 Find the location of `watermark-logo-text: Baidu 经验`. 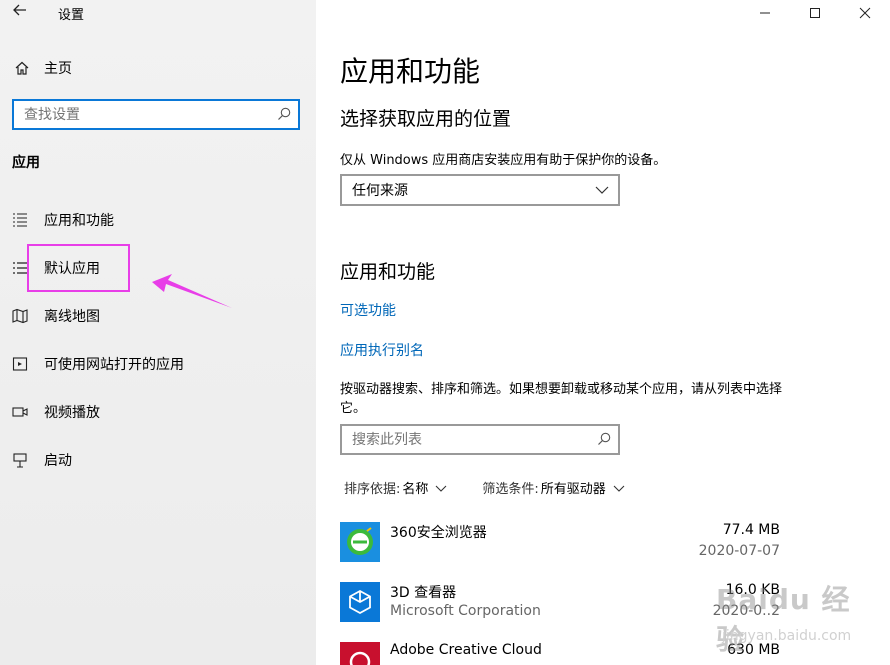

watermark-logo-text: Baidu 经验 is located at coordinates (783, 619).